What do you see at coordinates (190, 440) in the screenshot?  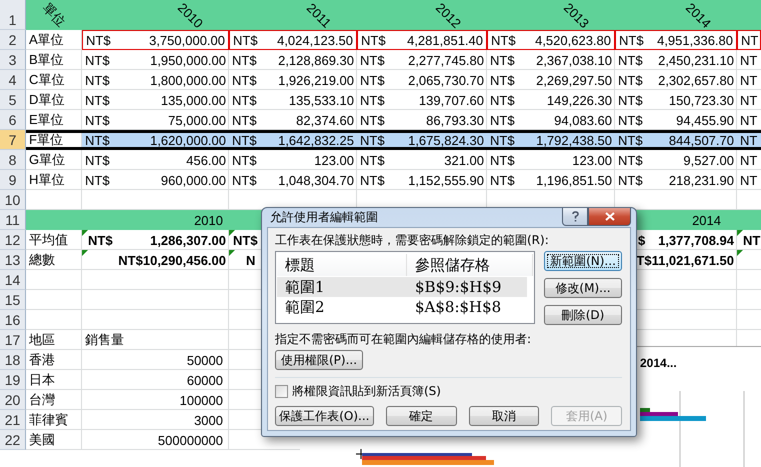 I see `sales-value: 500000000` at bounding box center [190, 440].